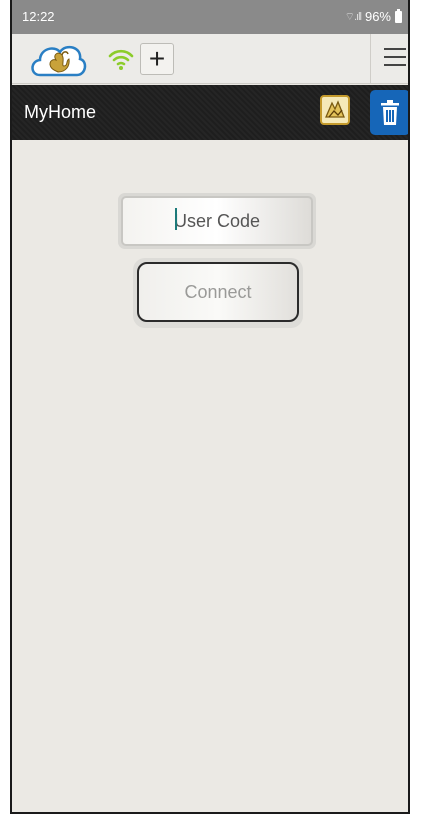  I want to click on user-code-field-frame, so click(217, 221).